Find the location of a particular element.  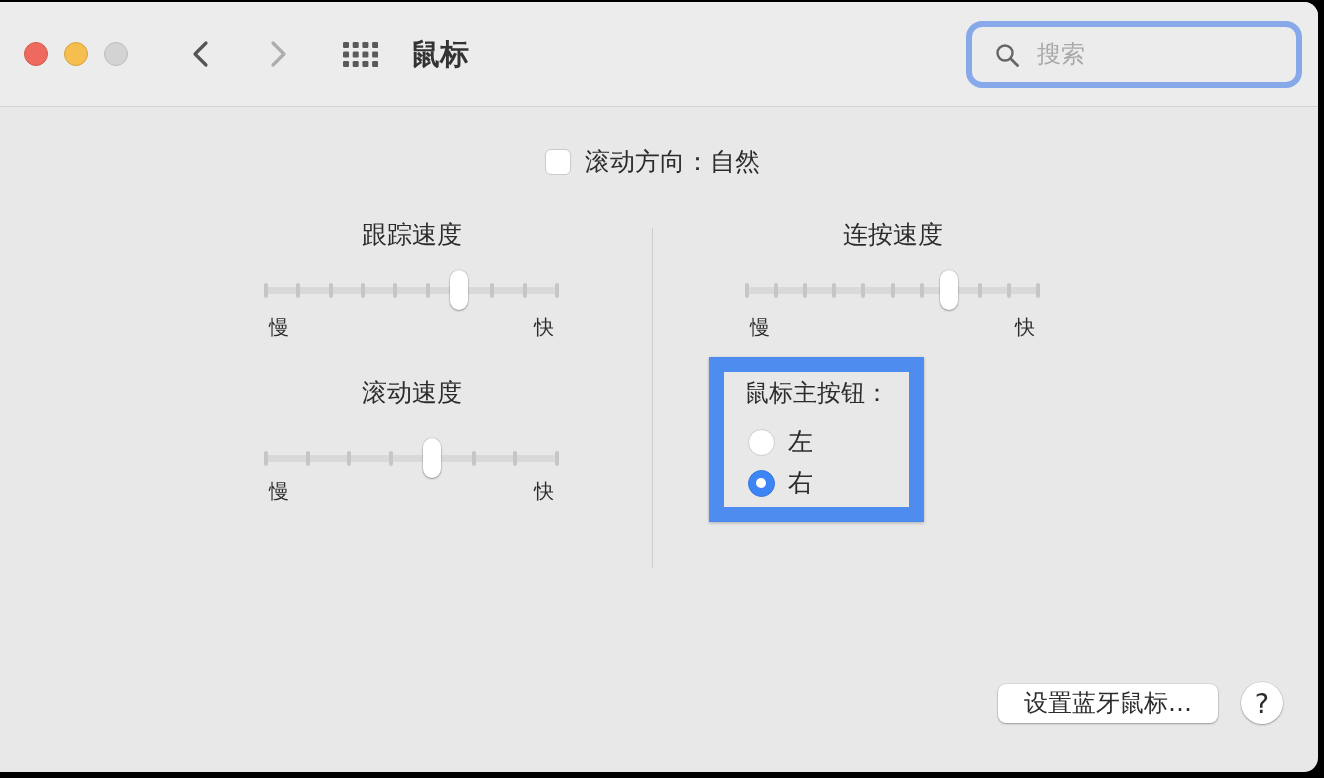

radio-label: 右 is located at coordinates (800, 483).